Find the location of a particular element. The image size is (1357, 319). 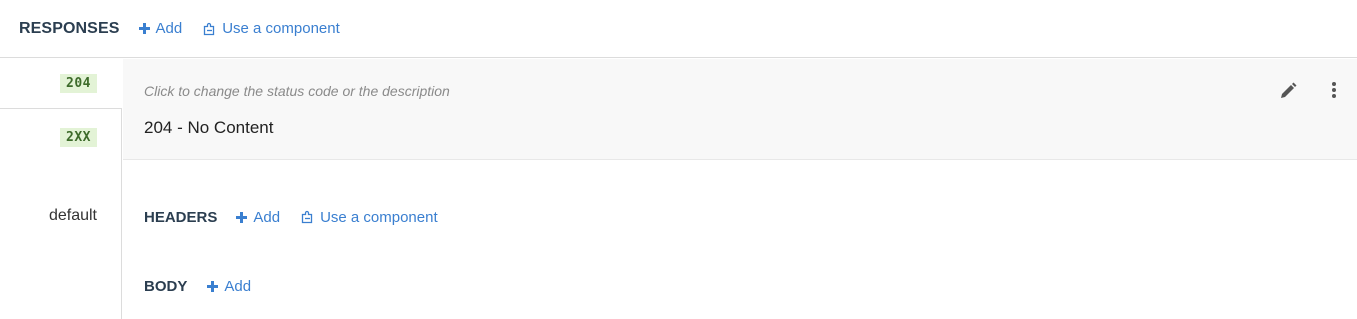

status-item-default: default is located at coordinates (61, 216).